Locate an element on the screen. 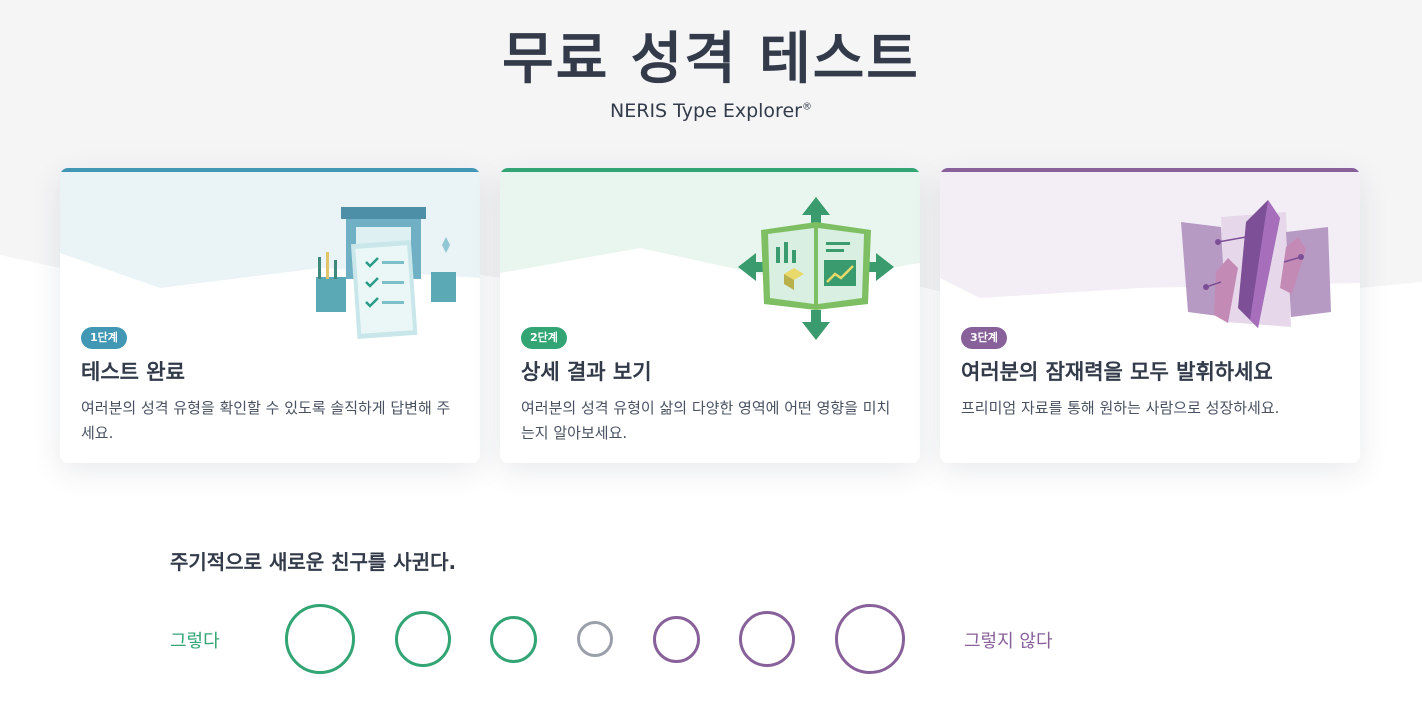 This screenshot has width=1422, height=702. answer-option-agree-strong is located at coordinates (320, 639).